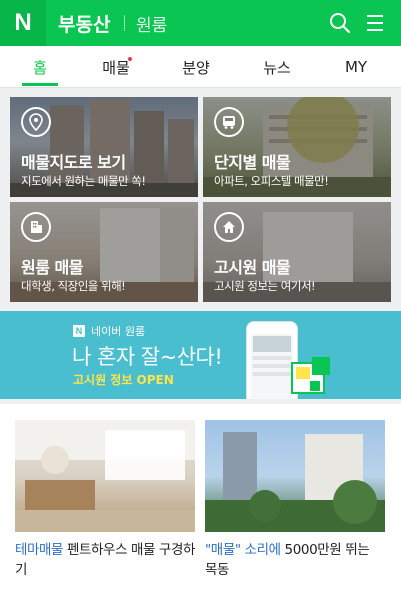 This screenshot has height=590, width=401. Describe the element at coordinates (152, 26) in the screenshot. I see `page-subtitle: 원룸` at that location.